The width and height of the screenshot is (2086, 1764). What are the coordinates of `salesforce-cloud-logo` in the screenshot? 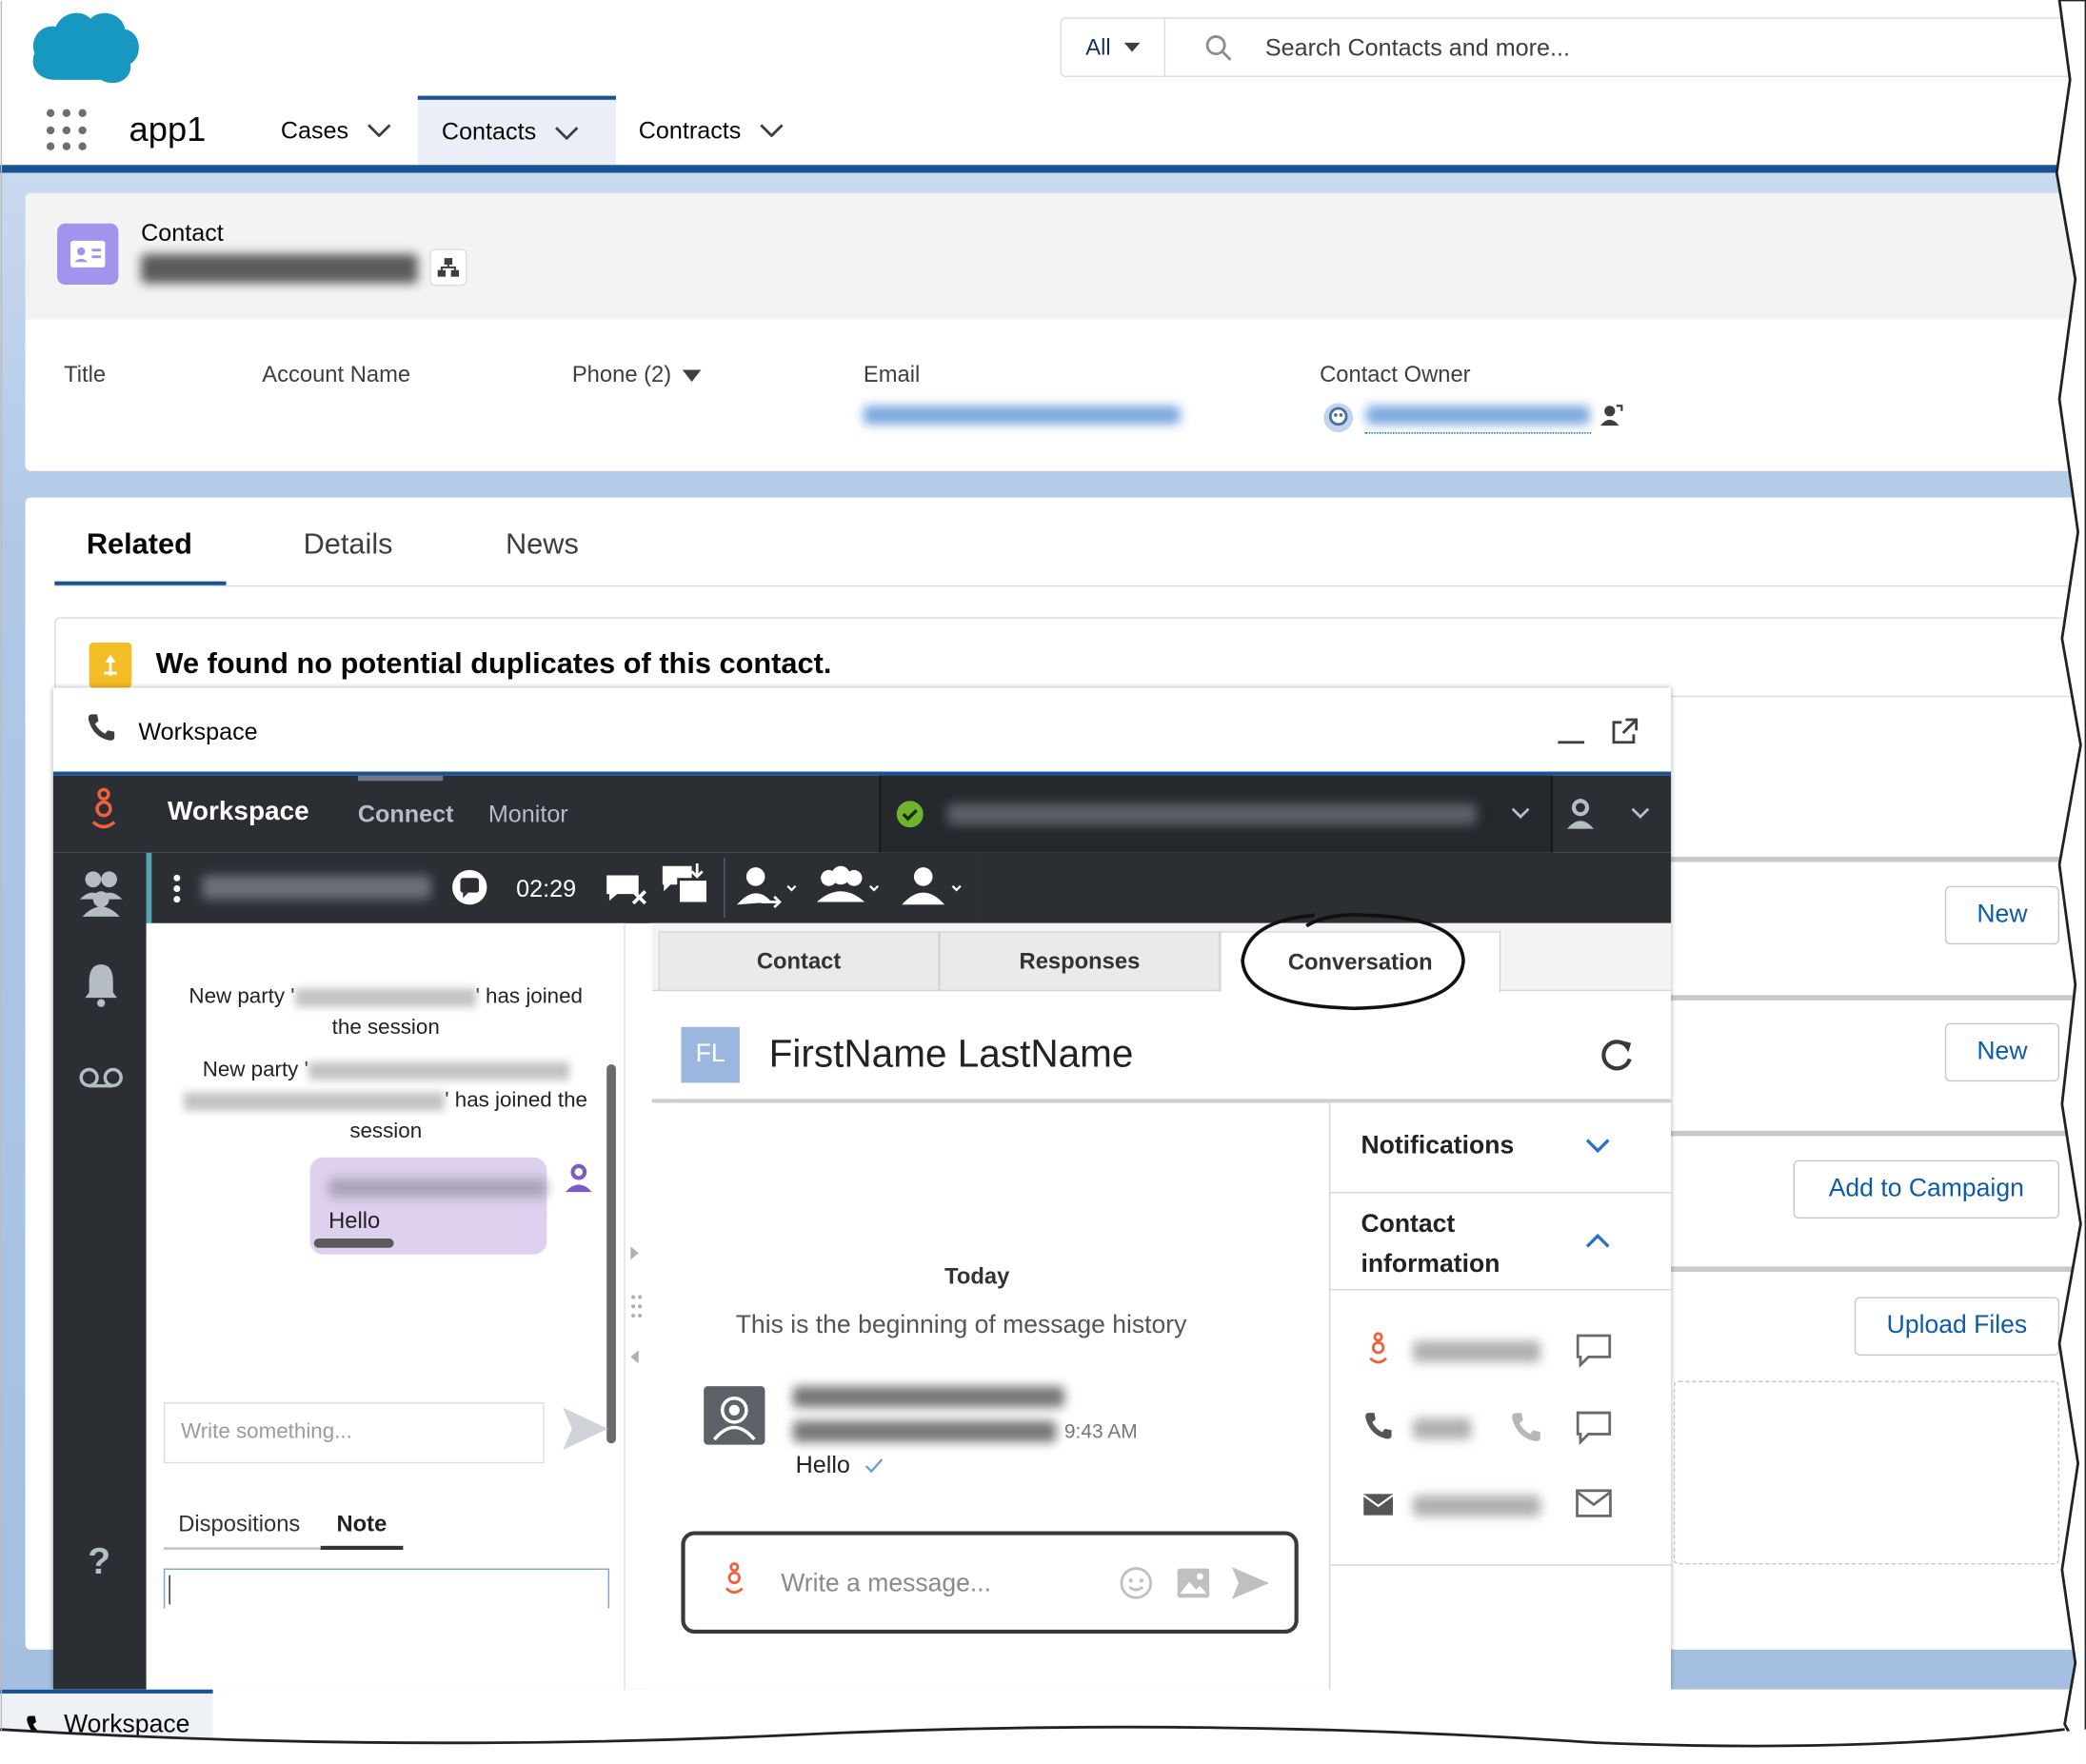 It's located at (86, 48).